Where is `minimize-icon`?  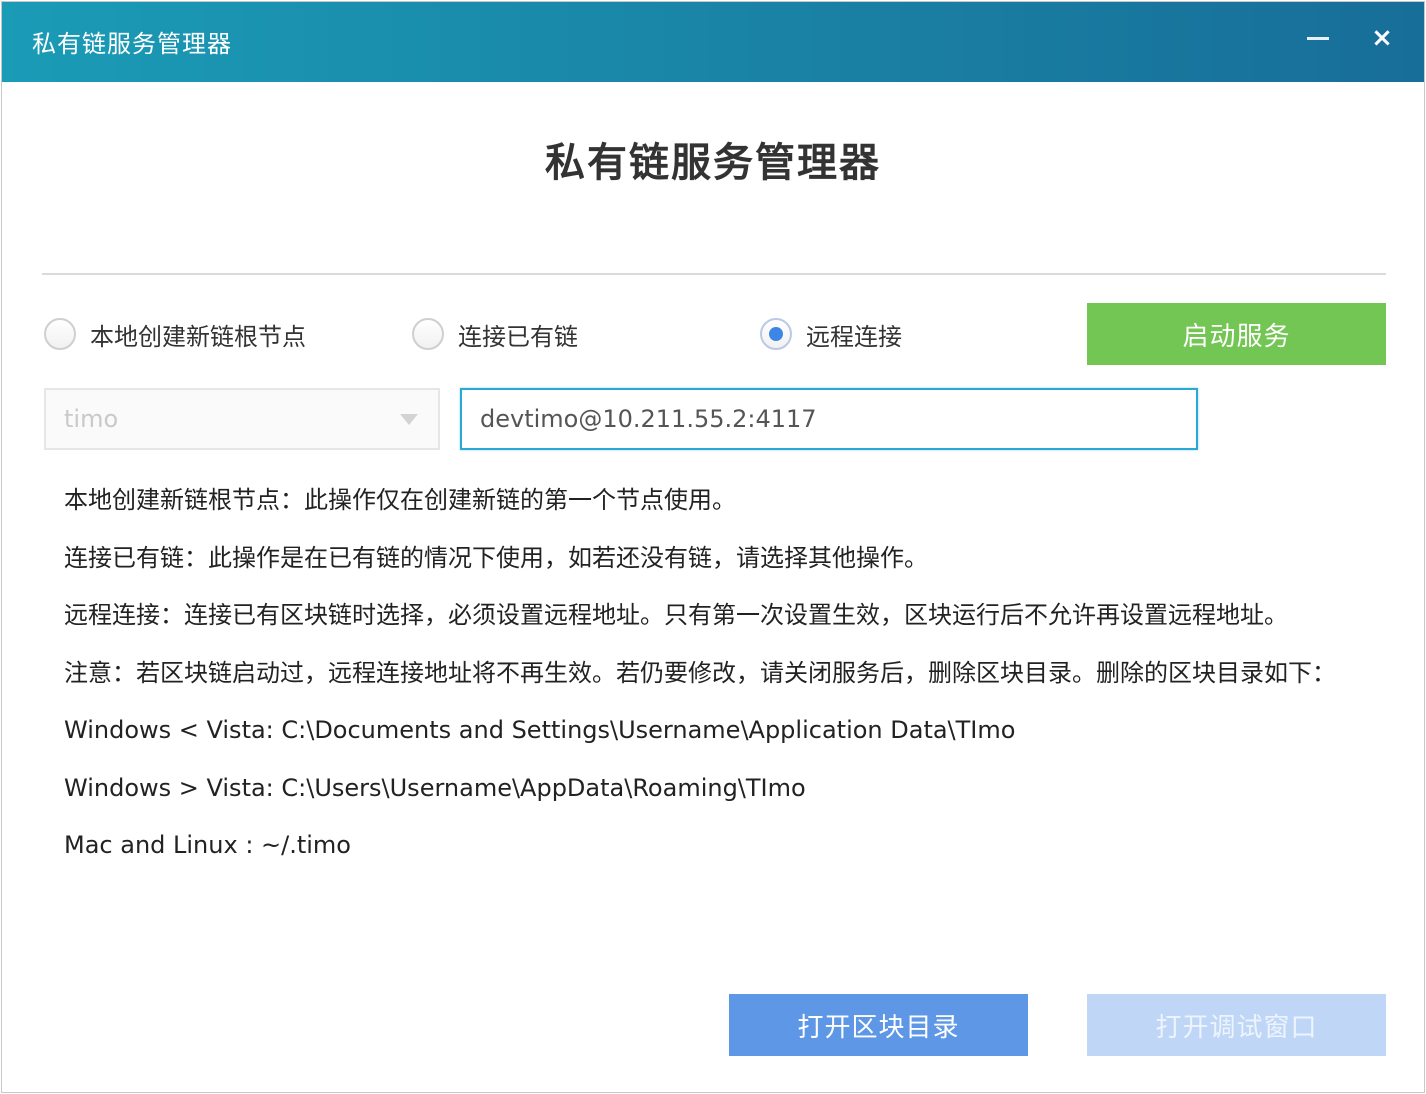
minimize-icon is located at coordinates (1318, 38).